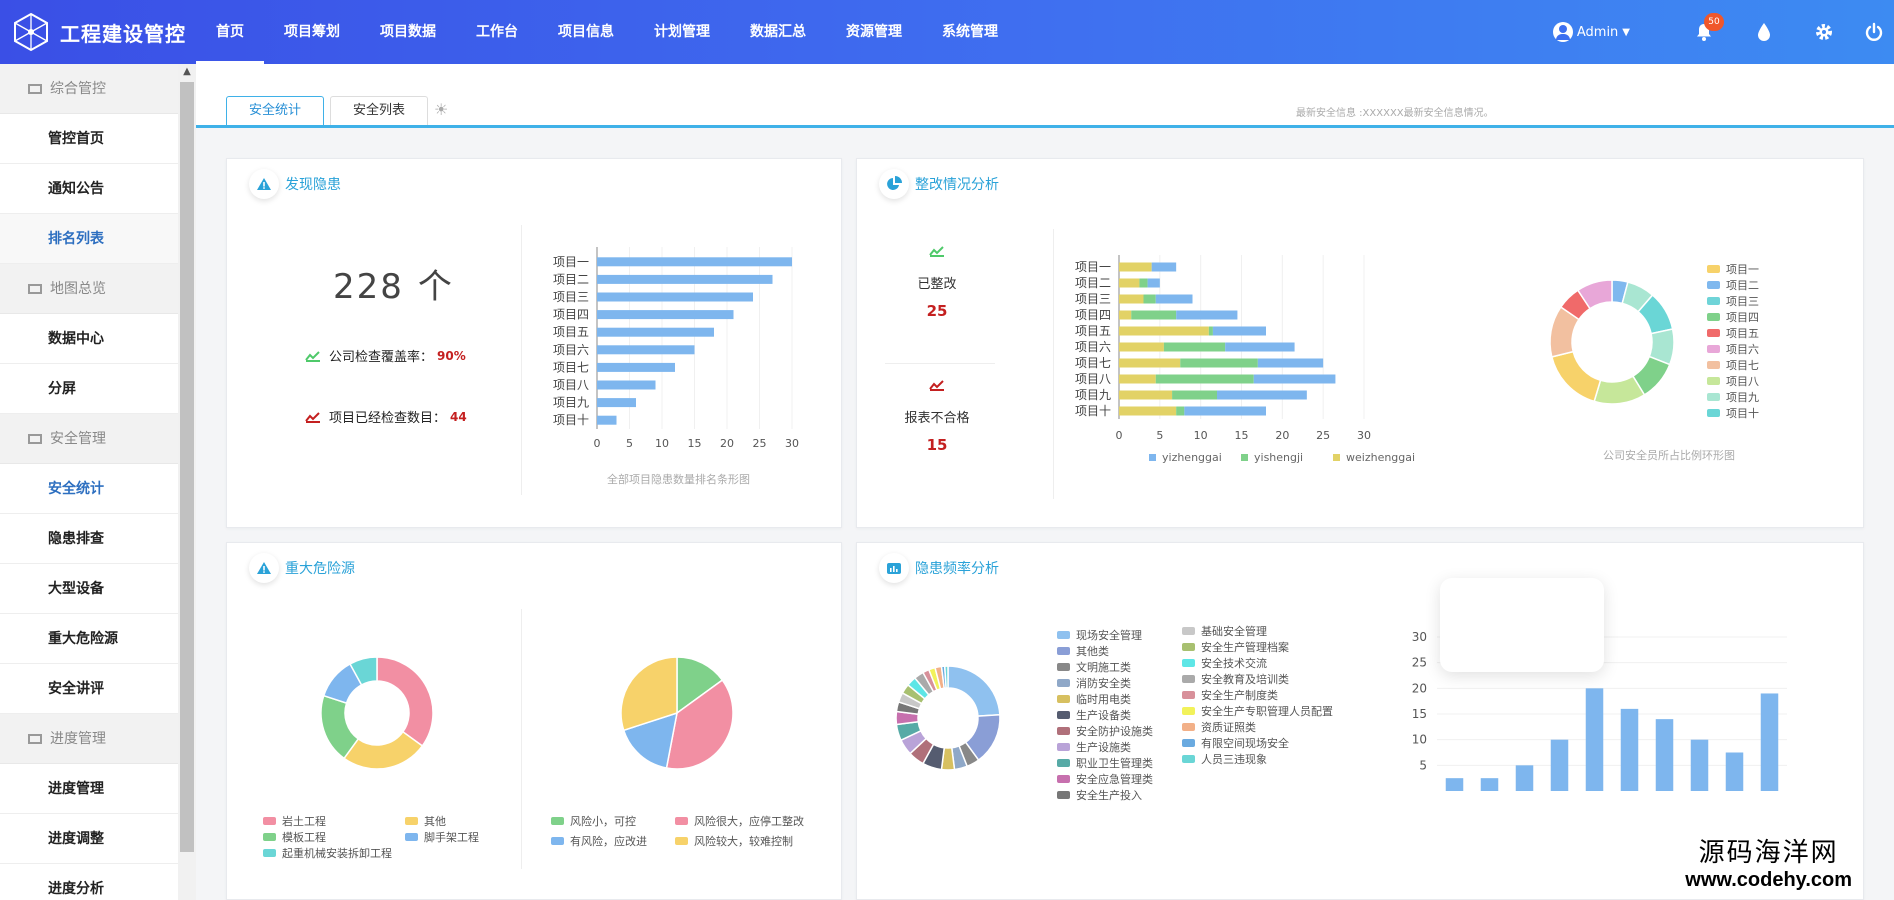  I want to click on brand: 工程建设管控, so click(98, 32).